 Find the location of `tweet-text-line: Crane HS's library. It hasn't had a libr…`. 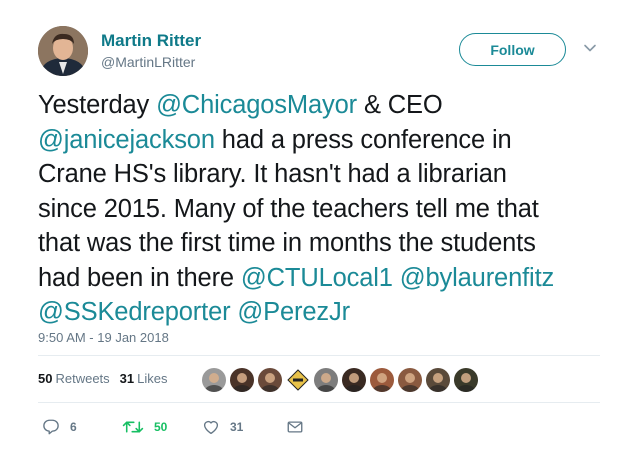

tweet-text-line: Crane HS's library. It hasn't had a libr… is located at coordinates (328, 174).